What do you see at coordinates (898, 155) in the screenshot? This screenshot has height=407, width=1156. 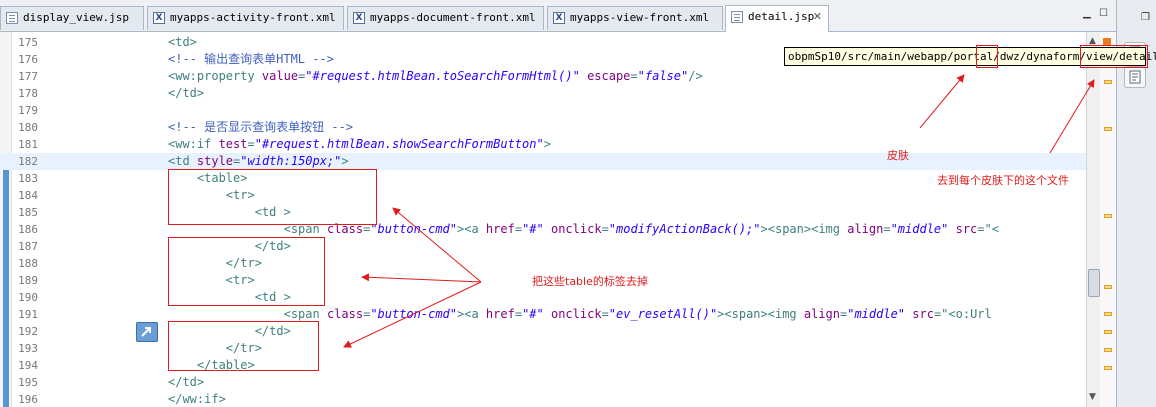 I see `annotation-skin-label: 皮肤` at bounding box center [898, 155].